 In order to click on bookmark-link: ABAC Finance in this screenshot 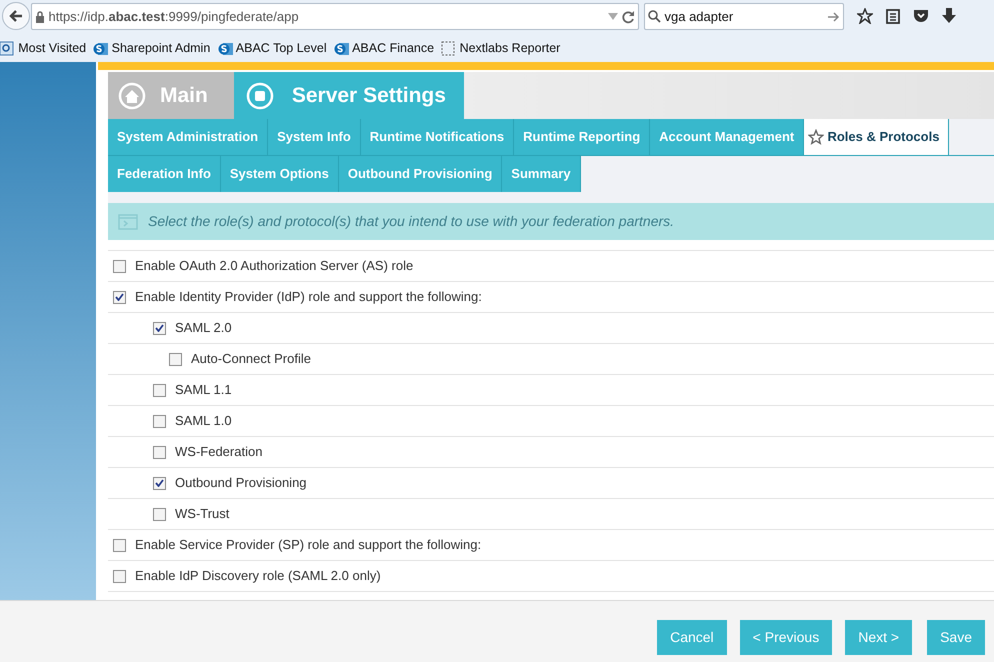, I will do `click(384, 48)`.